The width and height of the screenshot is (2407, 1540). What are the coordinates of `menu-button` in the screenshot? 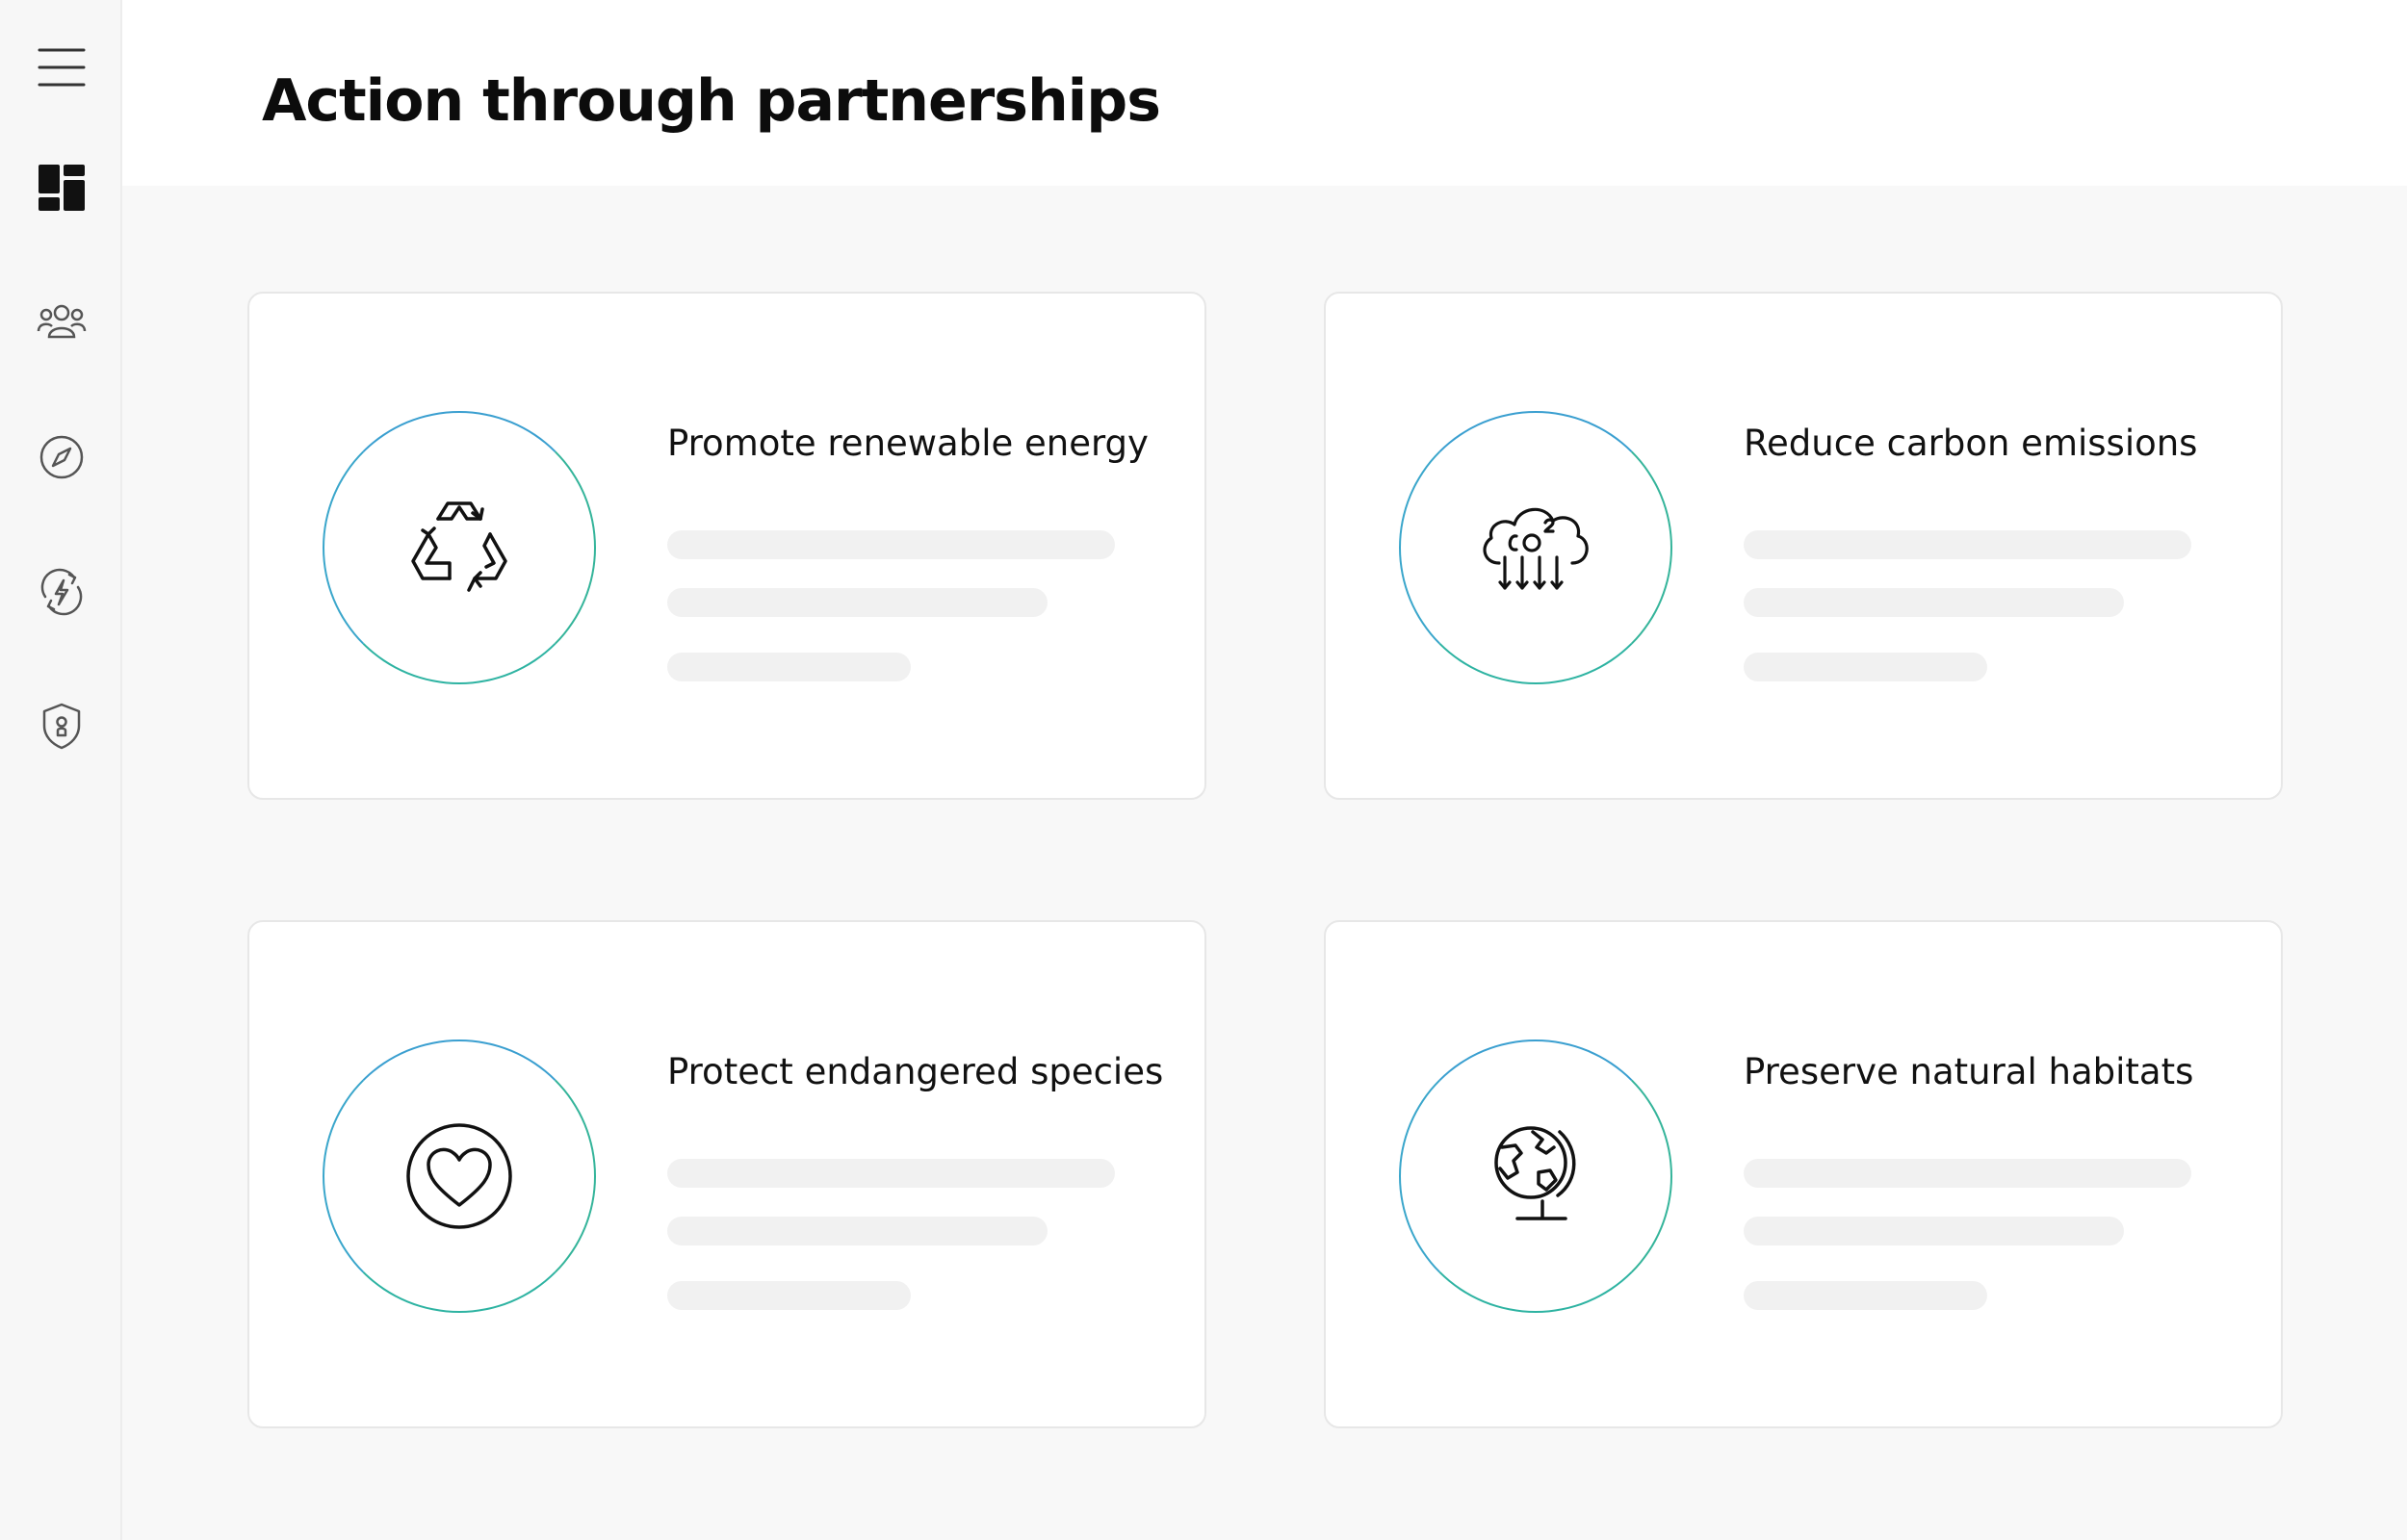 It's located at (61, 67).